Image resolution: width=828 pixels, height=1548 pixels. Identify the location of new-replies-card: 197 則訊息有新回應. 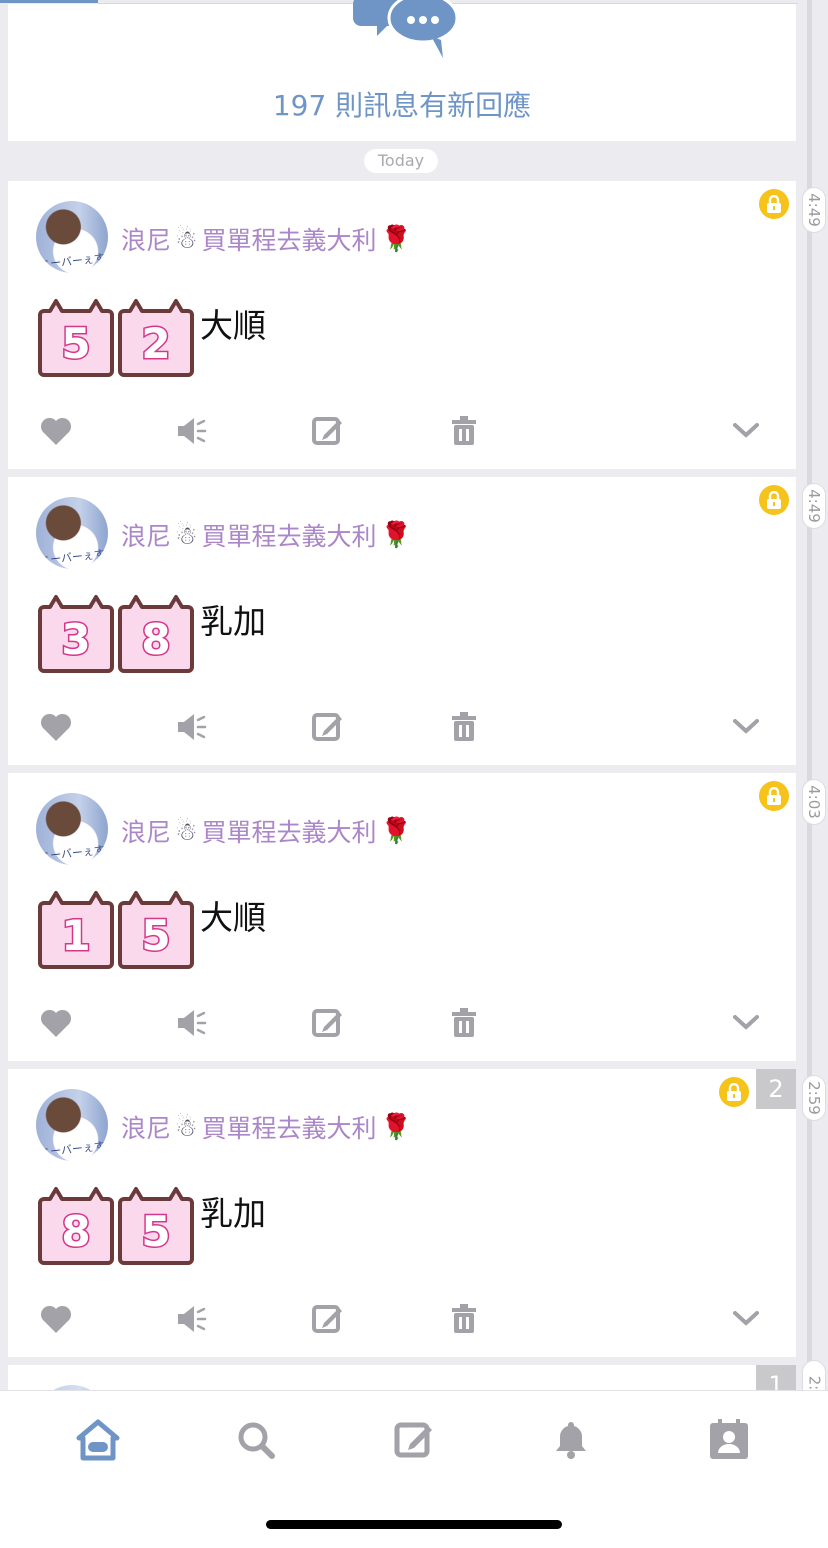
(402, 70).